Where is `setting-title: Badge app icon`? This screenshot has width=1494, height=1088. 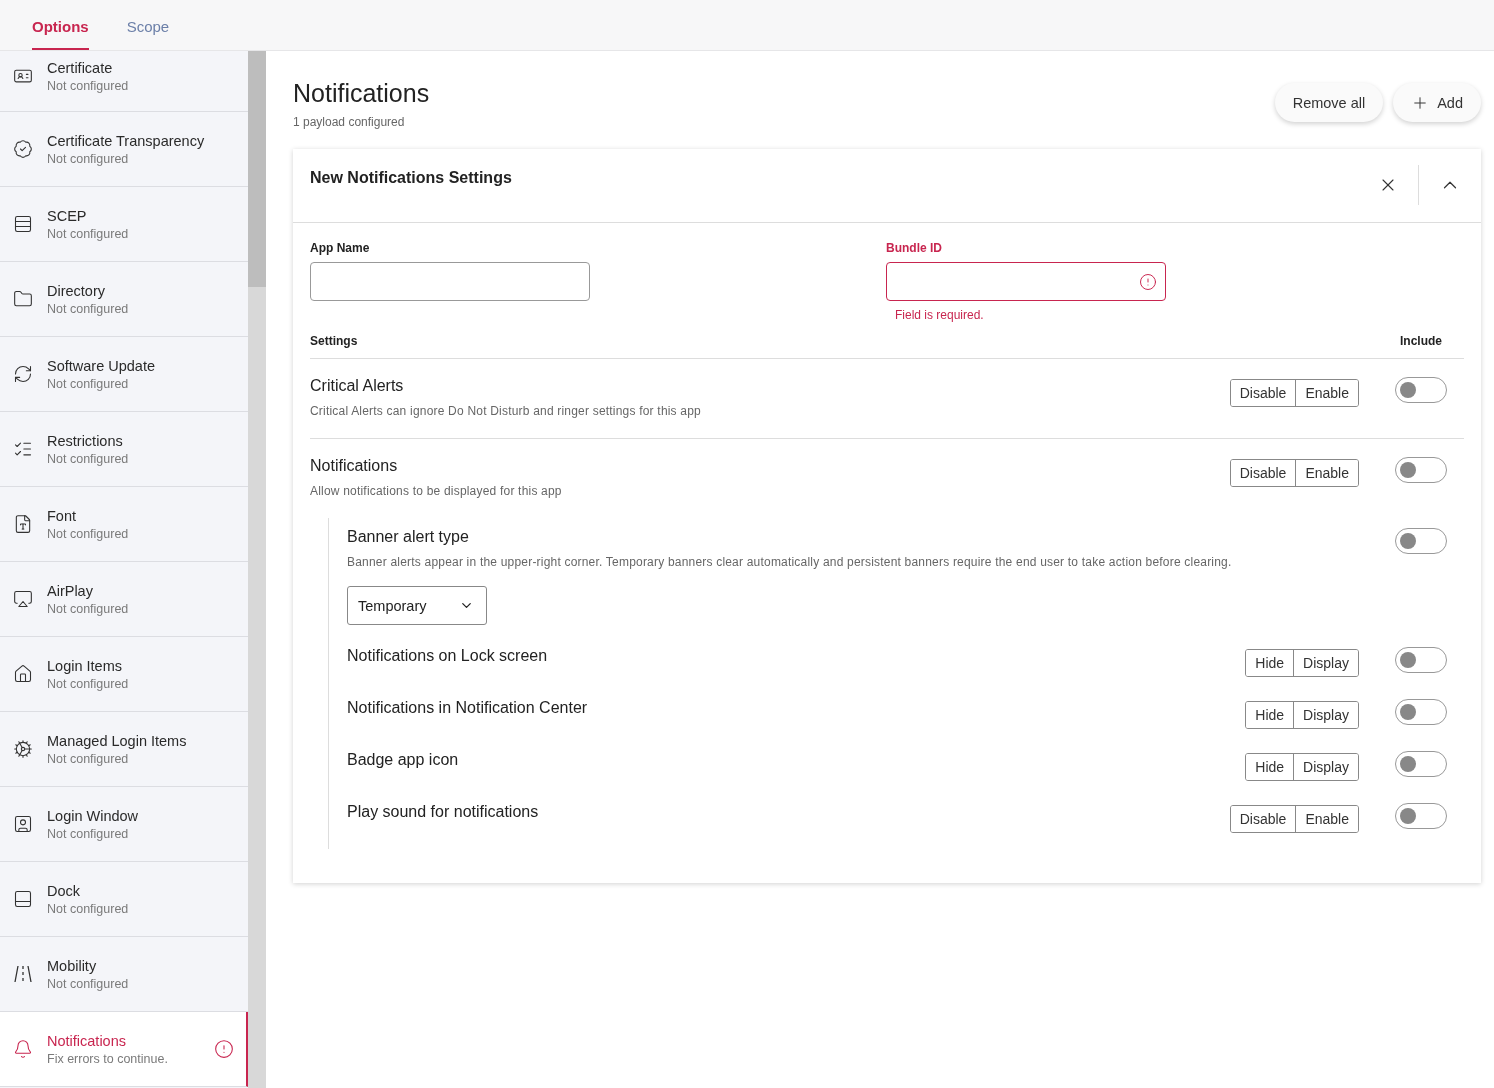
setting-title: Badge app icon is located at coordinates (403, 760).